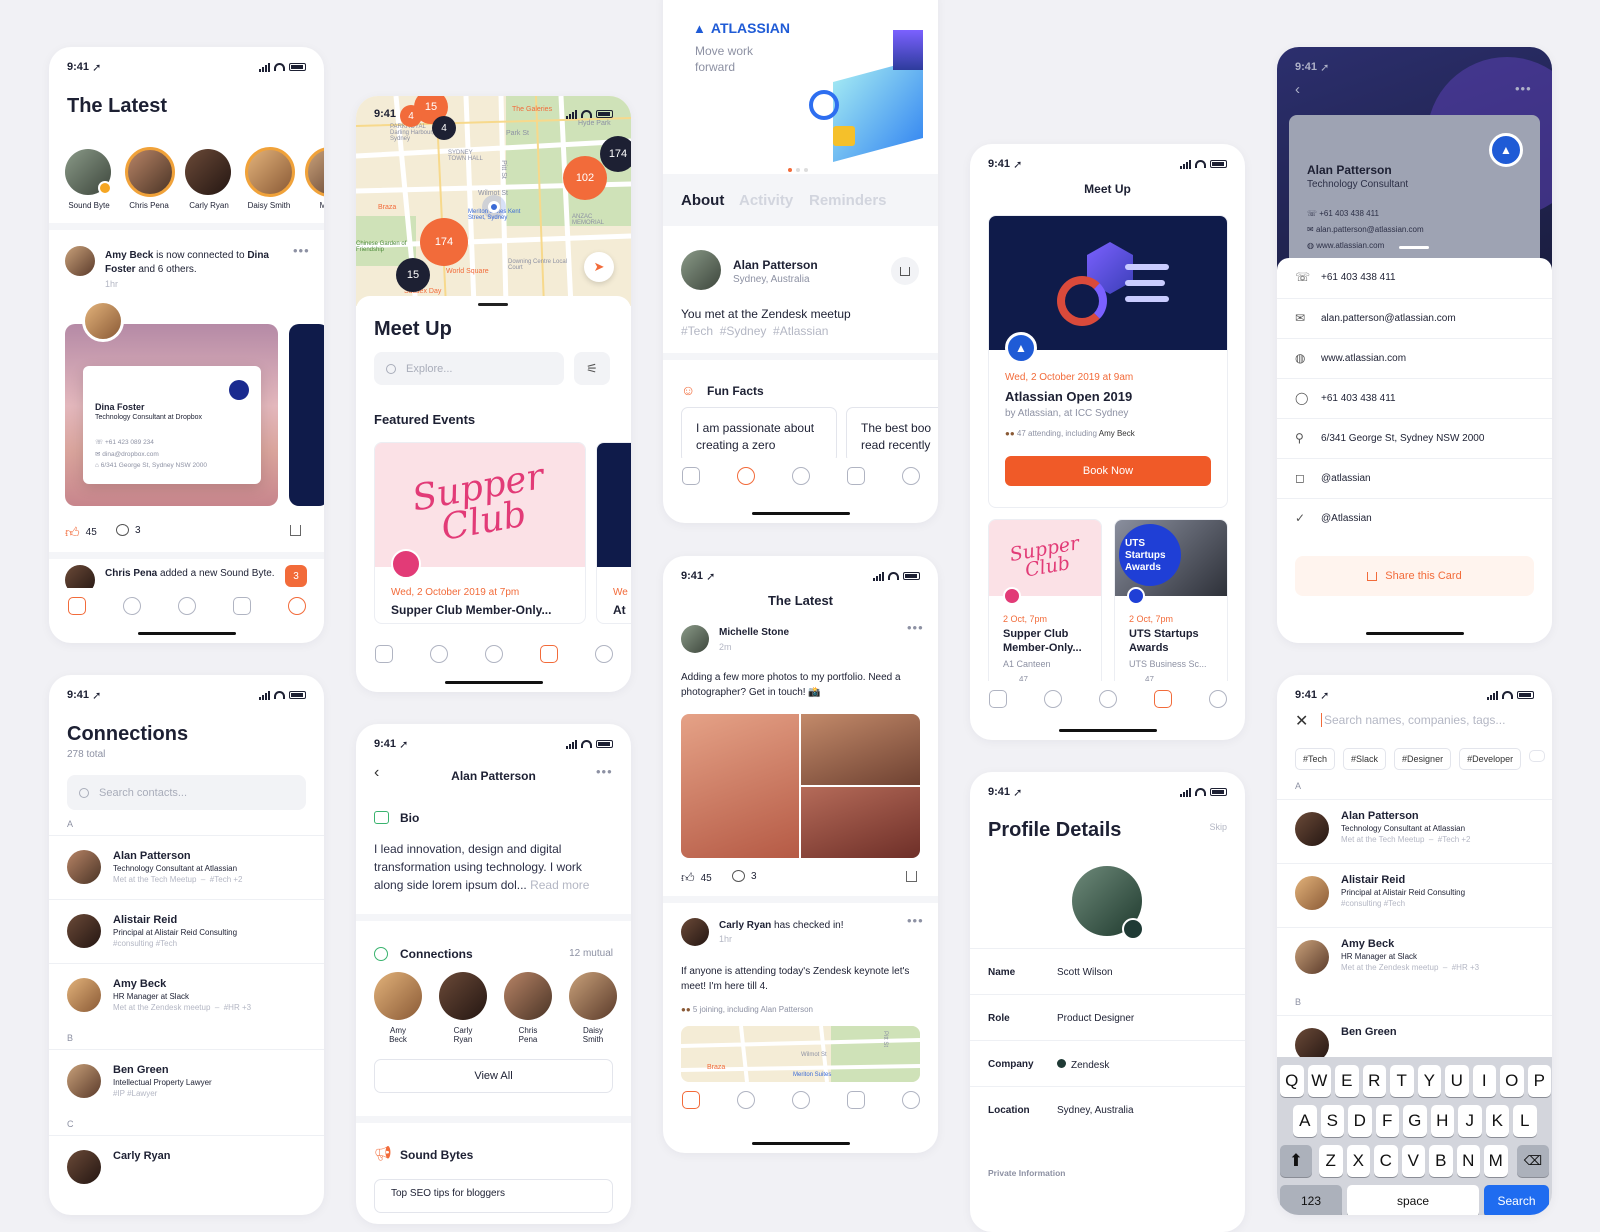 This screenshot has height=1232, width=1600. I want to click on contact-row: Carly Ryan, so click(186, 1167).